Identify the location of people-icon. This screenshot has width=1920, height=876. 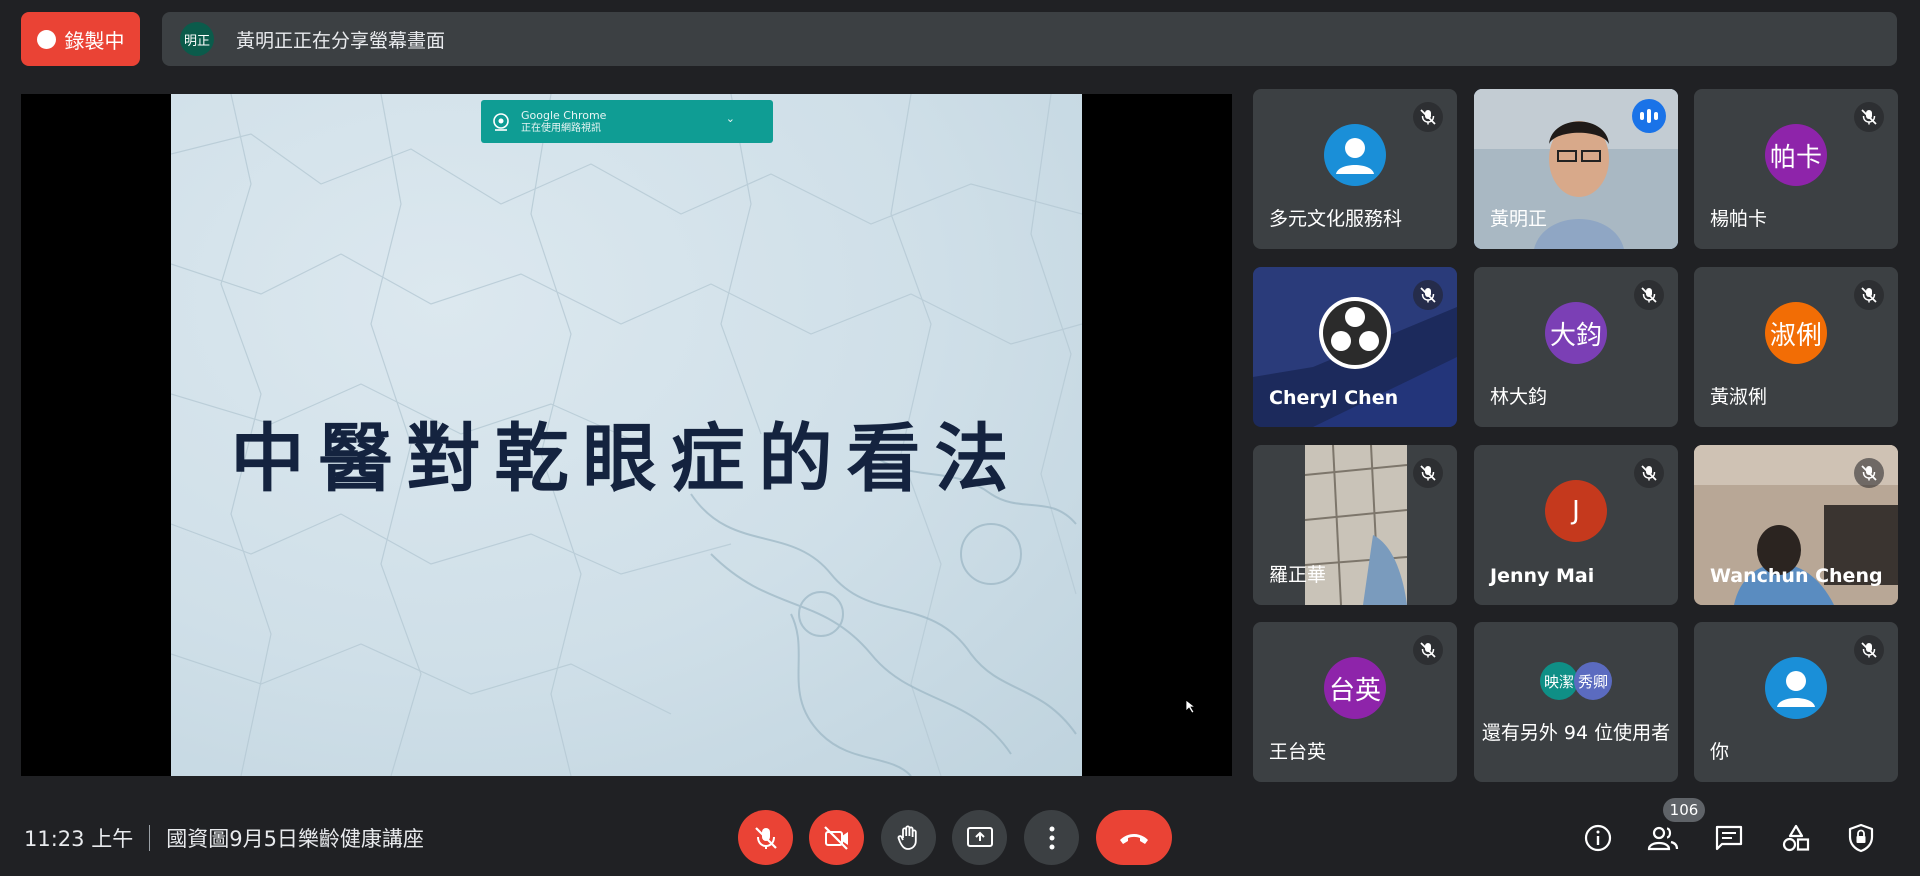
(1663, 838).